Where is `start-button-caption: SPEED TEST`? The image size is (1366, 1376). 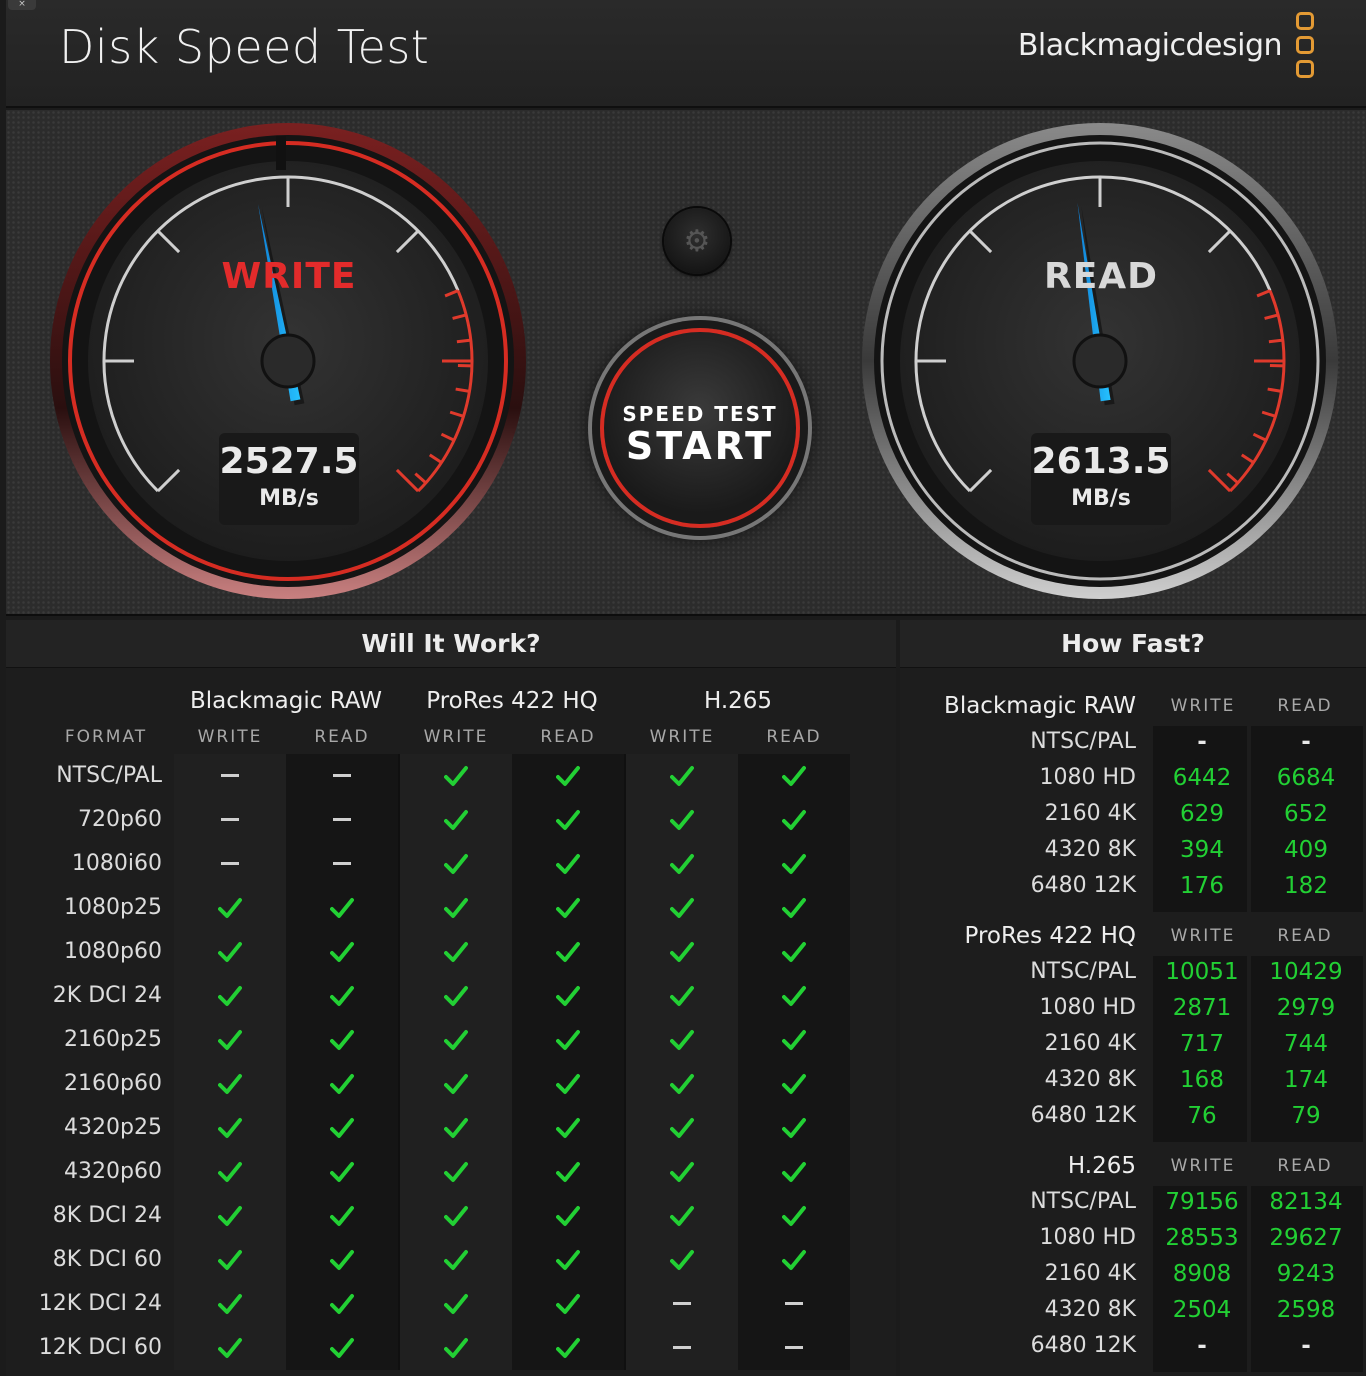
start-button-caption: SPEED TEST is located at coordinates (700, 414).